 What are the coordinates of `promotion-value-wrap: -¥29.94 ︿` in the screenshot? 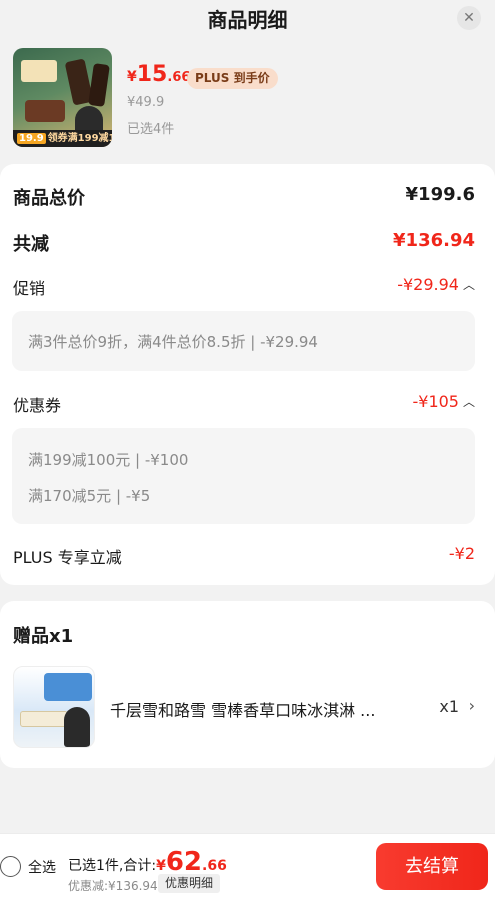 It's located at (436, 284).